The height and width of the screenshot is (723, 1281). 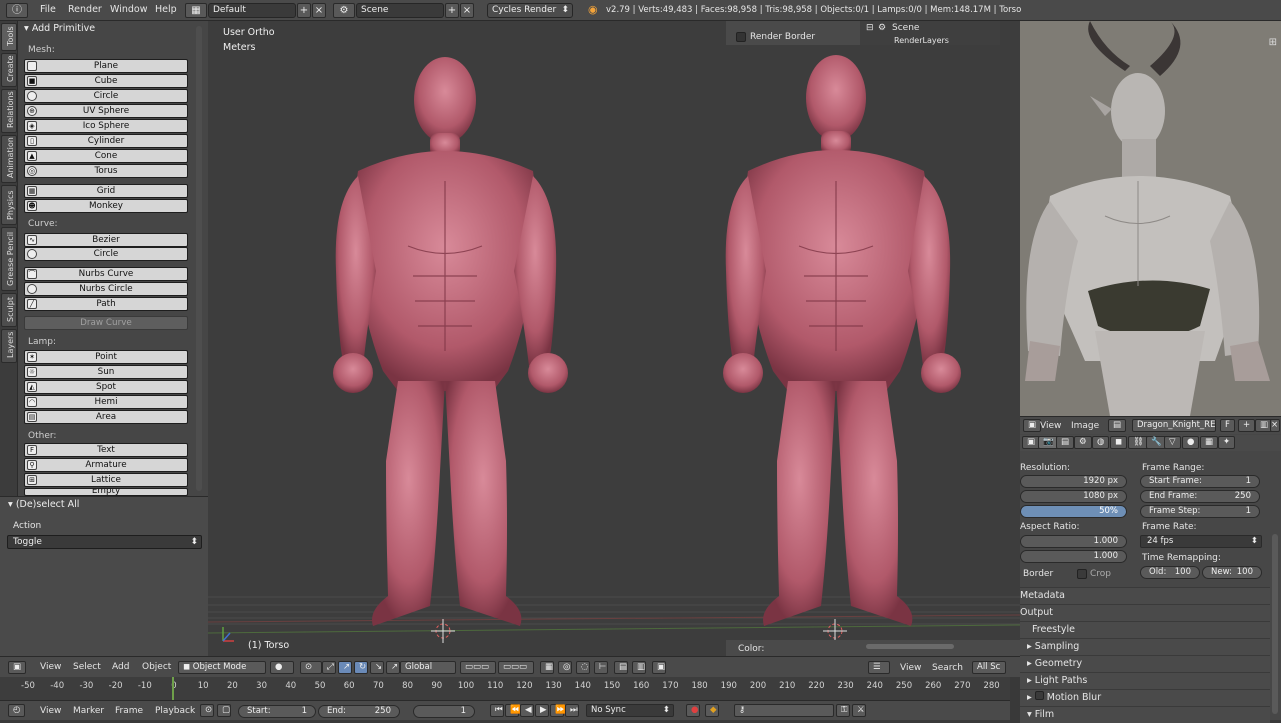 I want to click on toolshelf-scrollbar, so click(x=199, y=258).